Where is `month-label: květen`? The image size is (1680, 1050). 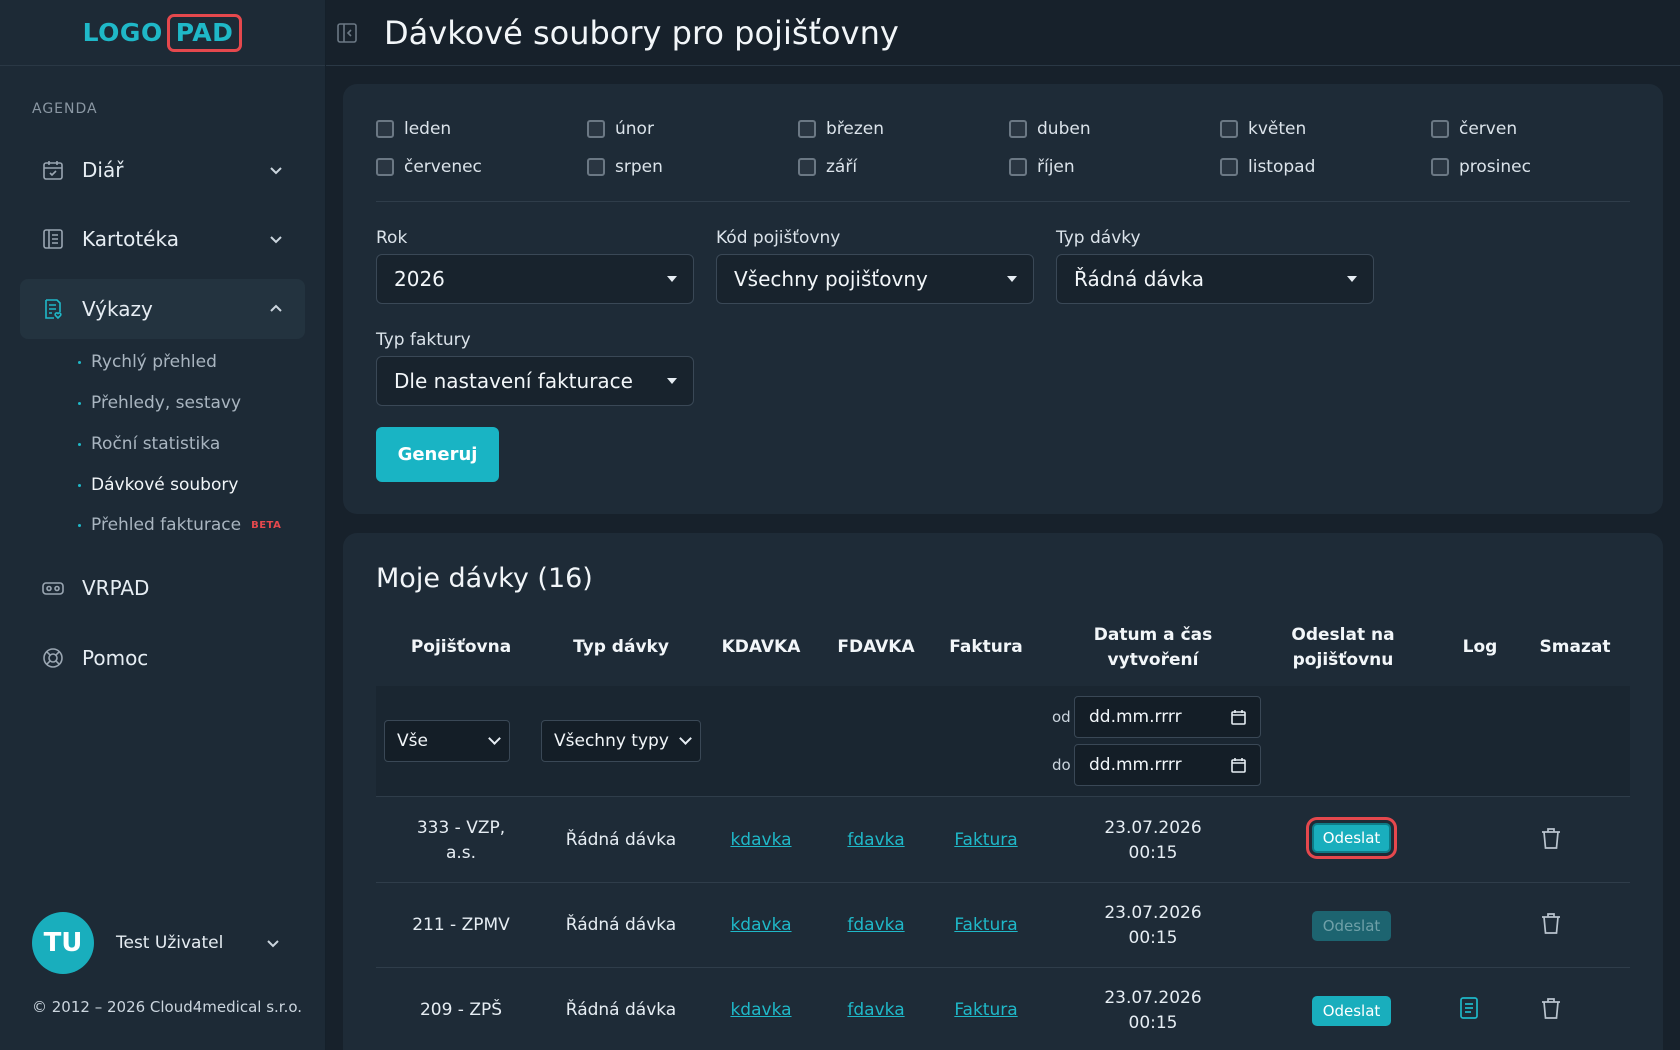
month-label: květen is located at coordinates (1277, 129).